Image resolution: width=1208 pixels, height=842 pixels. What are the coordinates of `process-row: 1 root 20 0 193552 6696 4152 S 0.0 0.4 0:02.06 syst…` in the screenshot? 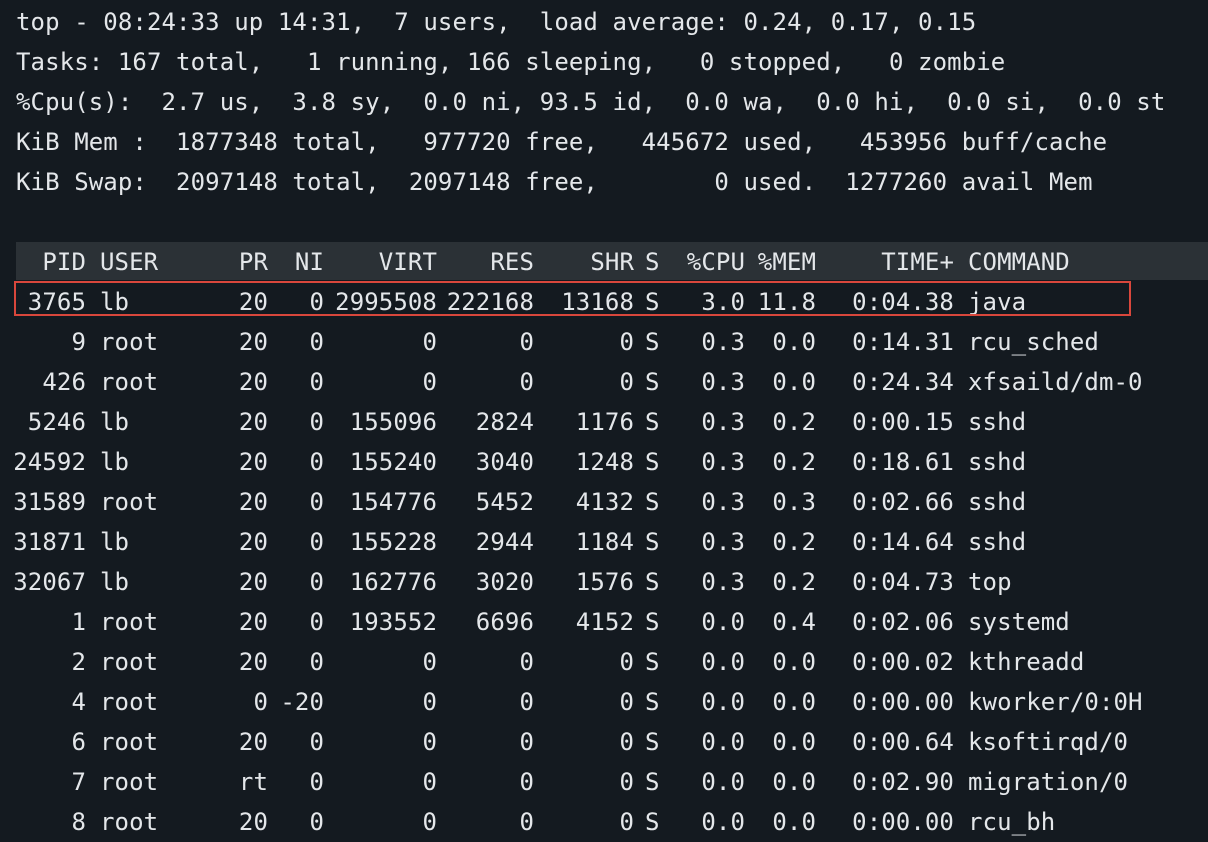 It's located at (604, 622).